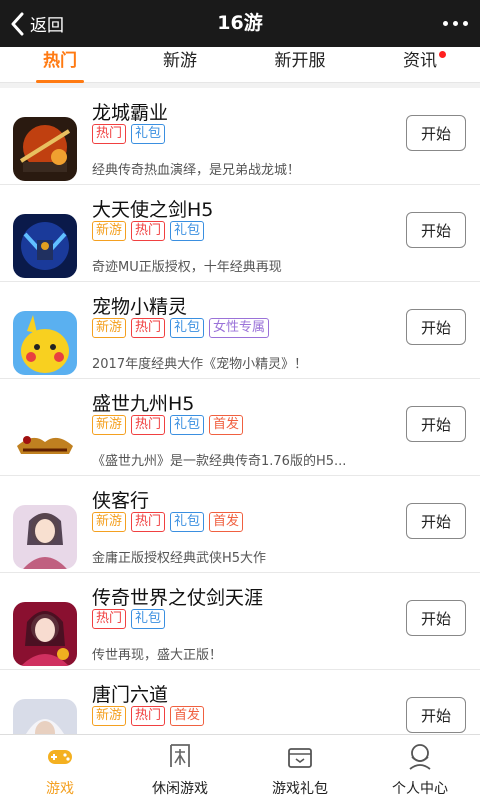  I want to click on list-item: 大天使之剑H5 新游 热门 礼包 奇迹MU正版授权，十年经典再现 开始, so click(240, 233).